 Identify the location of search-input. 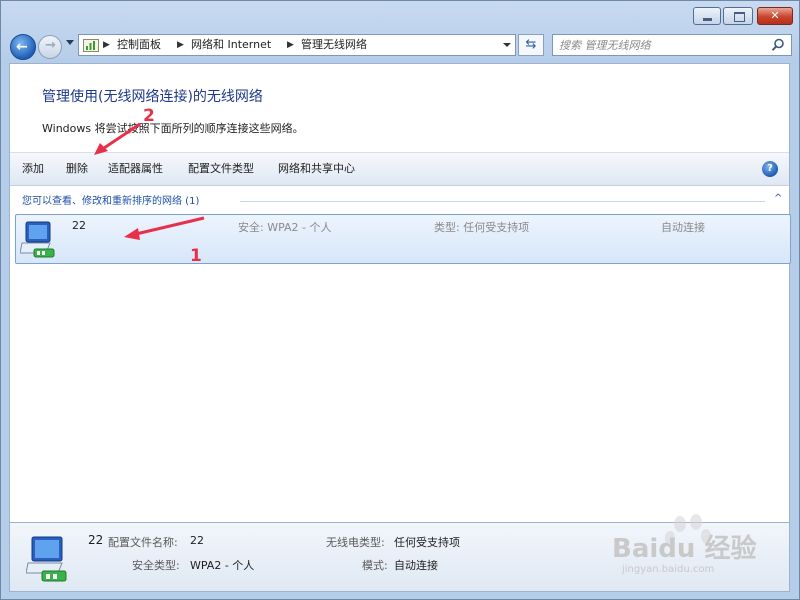
(659, 45).